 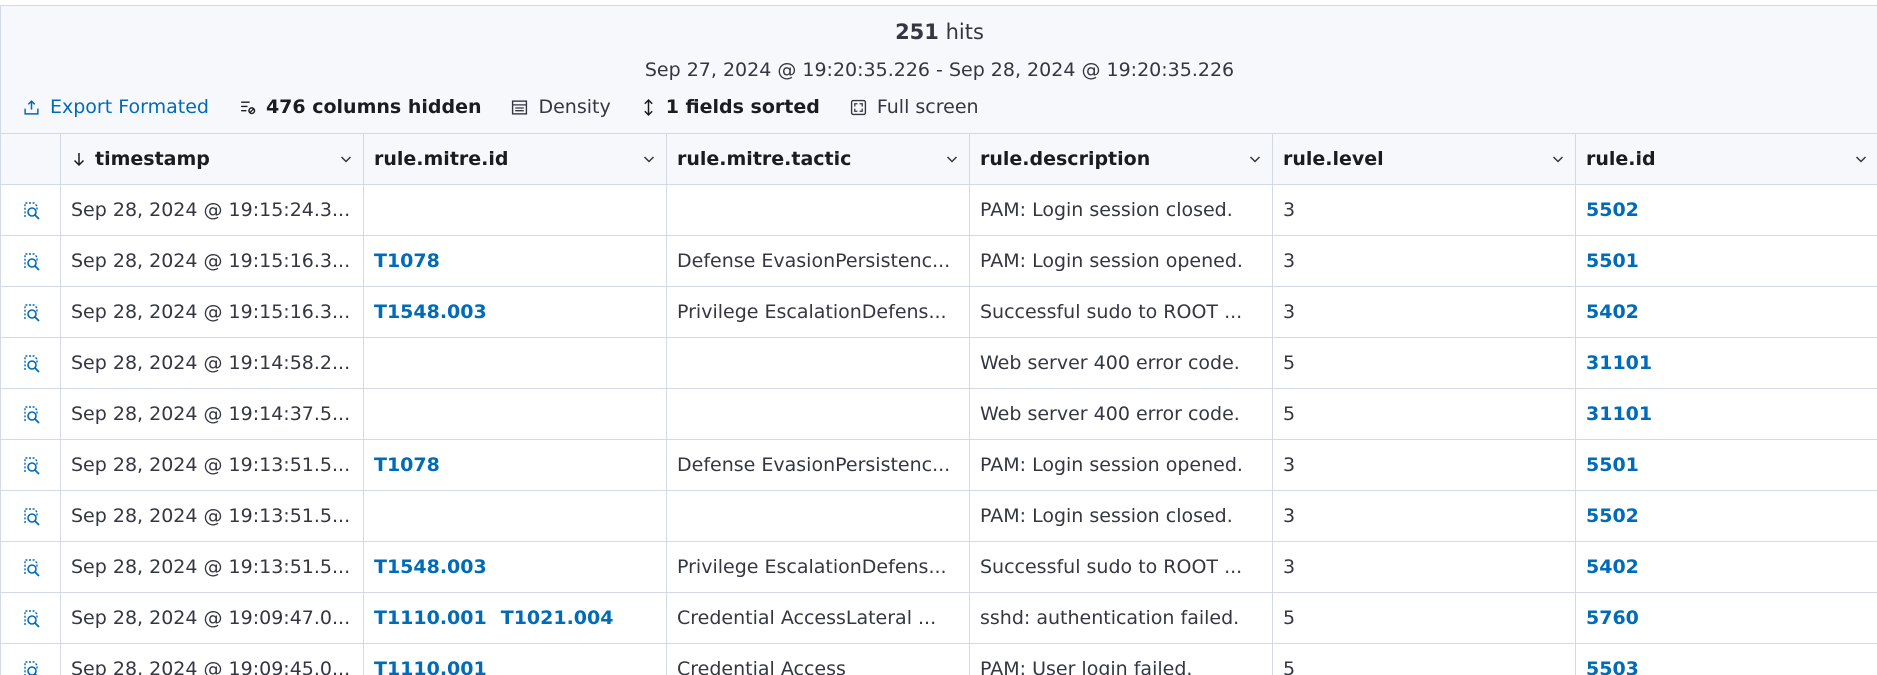 What do you see at coordinates (557, 618) in the screenshot?
I see `mitre-id-link: T1021.004` at bounding box center [557, 618].